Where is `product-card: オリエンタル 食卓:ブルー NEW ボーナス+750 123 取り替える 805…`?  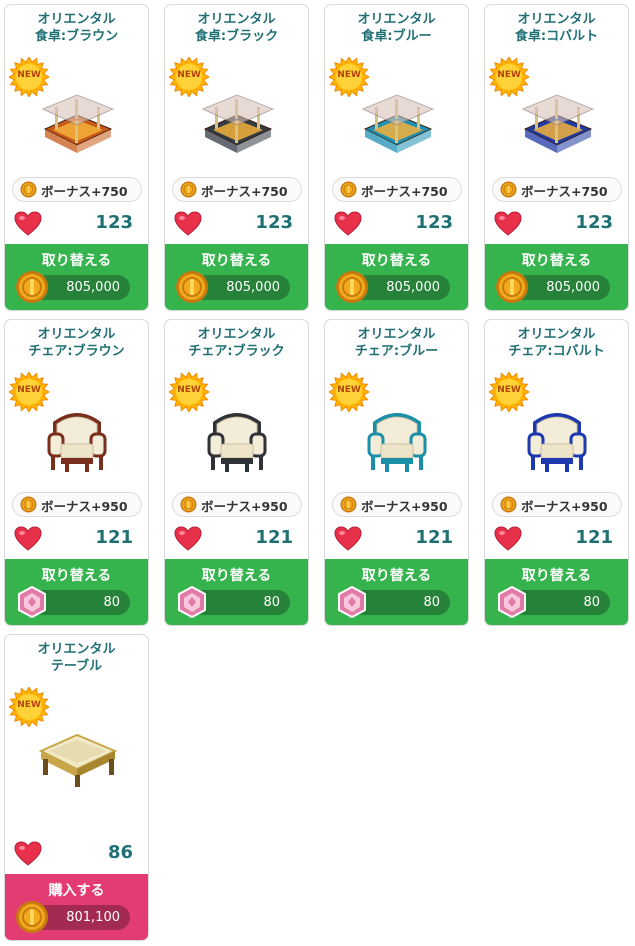 product-card: オリエンタル 食卓:ブルー NEW ボーナス+750 123 取り替える 805… is located at coordinates (396, 157).